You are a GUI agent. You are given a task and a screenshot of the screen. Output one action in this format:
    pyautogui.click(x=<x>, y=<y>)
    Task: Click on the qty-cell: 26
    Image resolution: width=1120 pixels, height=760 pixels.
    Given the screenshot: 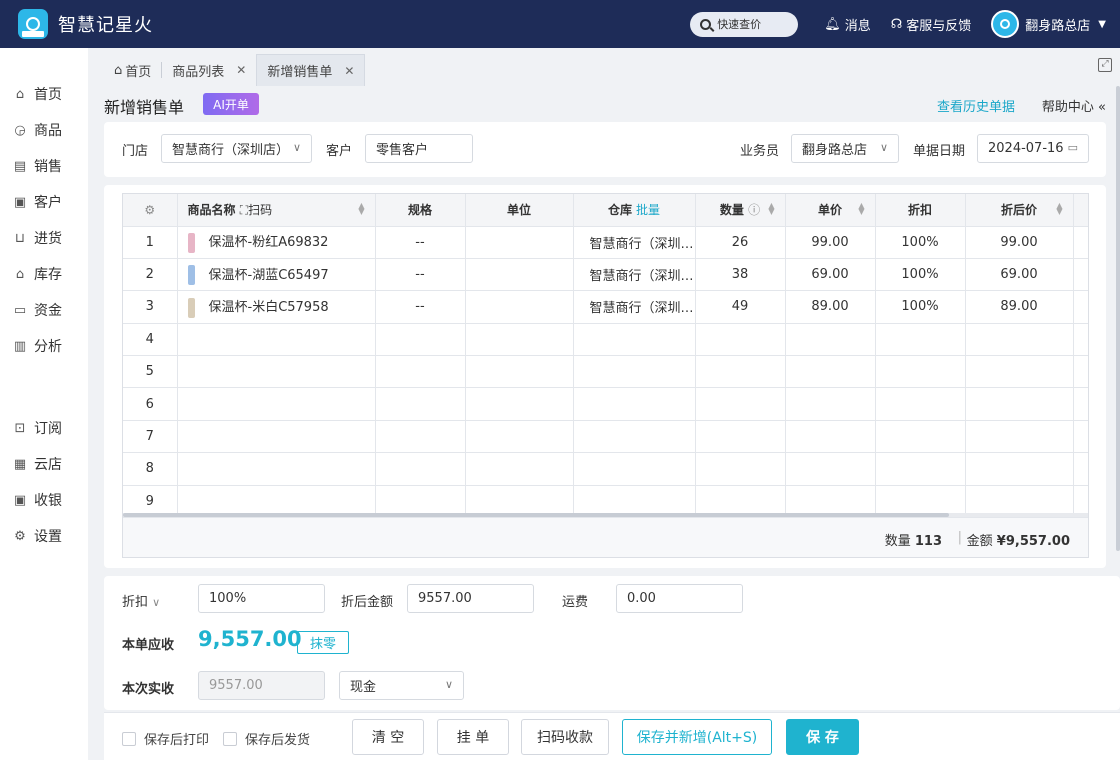 What is the action you would take?
    pyautogui.click(x=740, y=242)
    